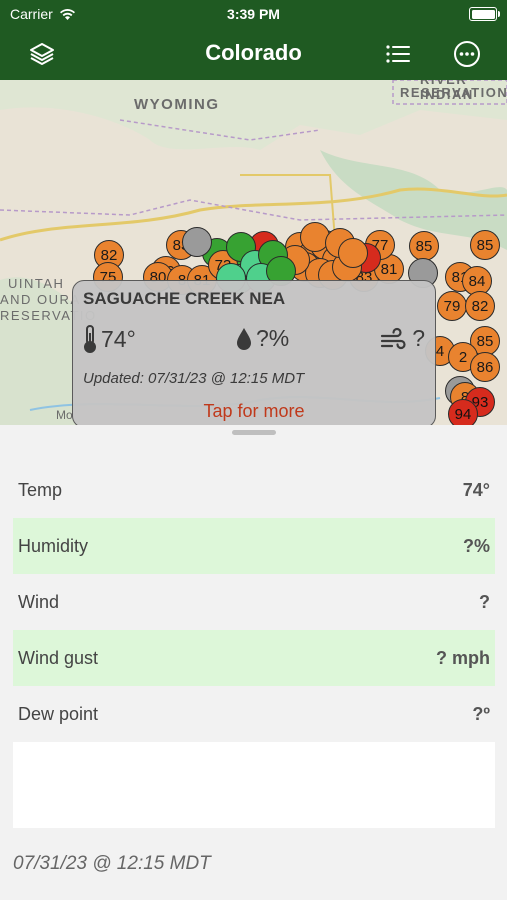  What do you see at coordinates (112, 863) in the screenshot?
I see `detail-timestamp: 07/31/23 @ 12:15 MDT` at bounding box center [112, 863].